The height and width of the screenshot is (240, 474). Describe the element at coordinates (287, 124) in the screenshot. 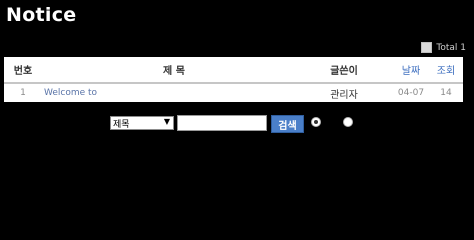

I see `search-button: 검색` at that location.